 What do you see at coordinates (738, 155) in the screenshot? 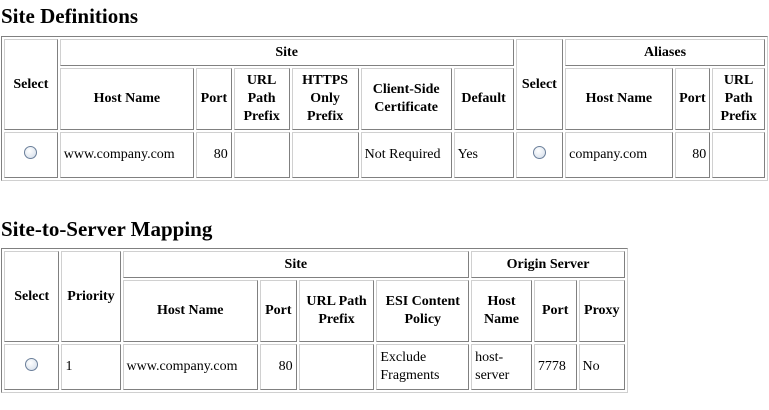
I see `alias-url-path-prefix` at bounding box center [738, 155].